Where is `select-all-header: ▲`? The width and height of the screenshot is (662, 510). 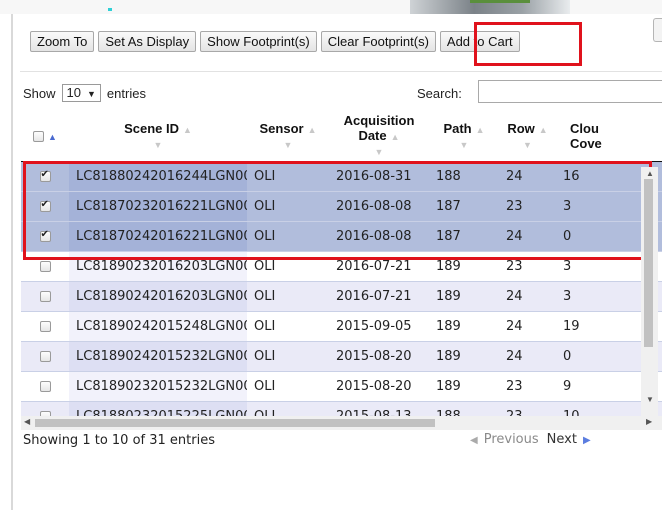
select-all-header: ▲ is located at coordinates (45, 136).